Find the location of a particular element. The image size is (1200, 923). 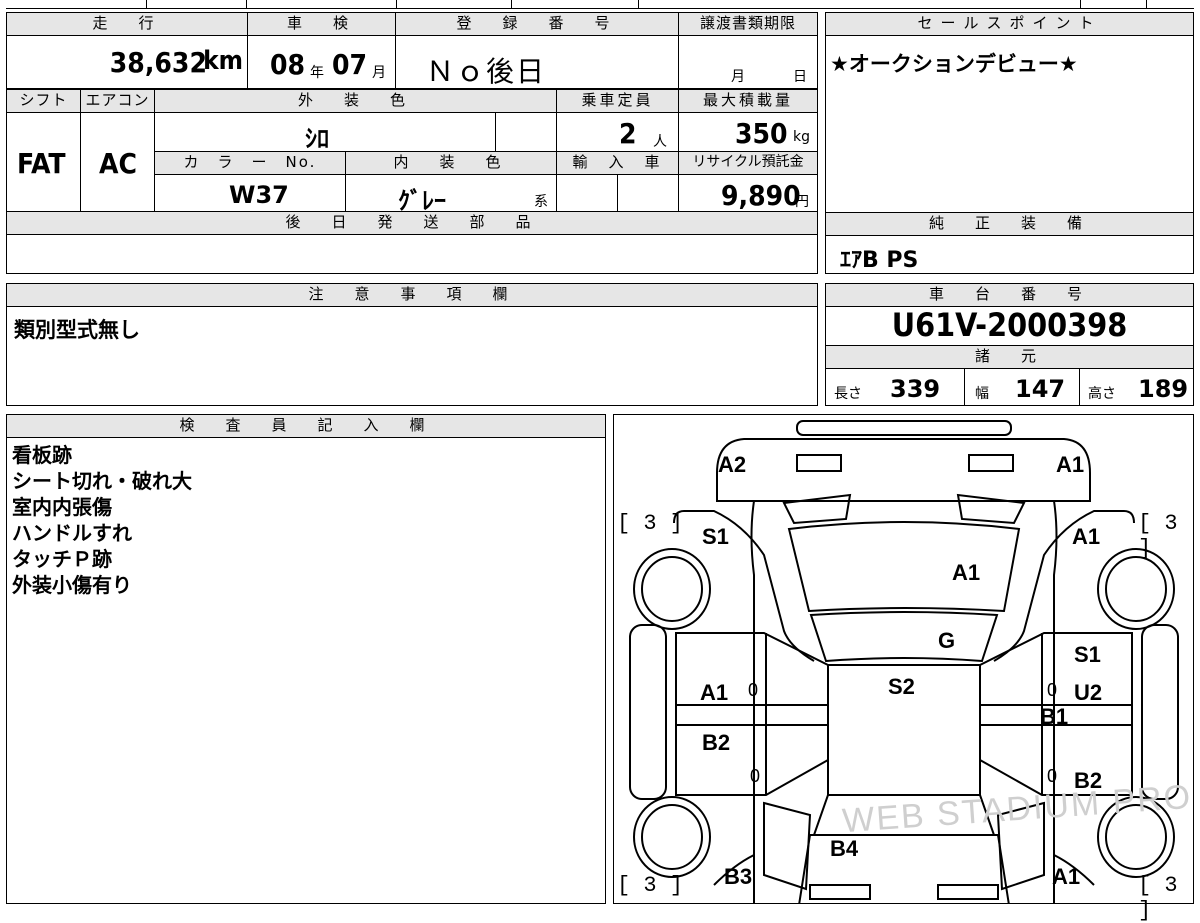

label-left-rear-door: B2 is located at coordinates (716, 742).